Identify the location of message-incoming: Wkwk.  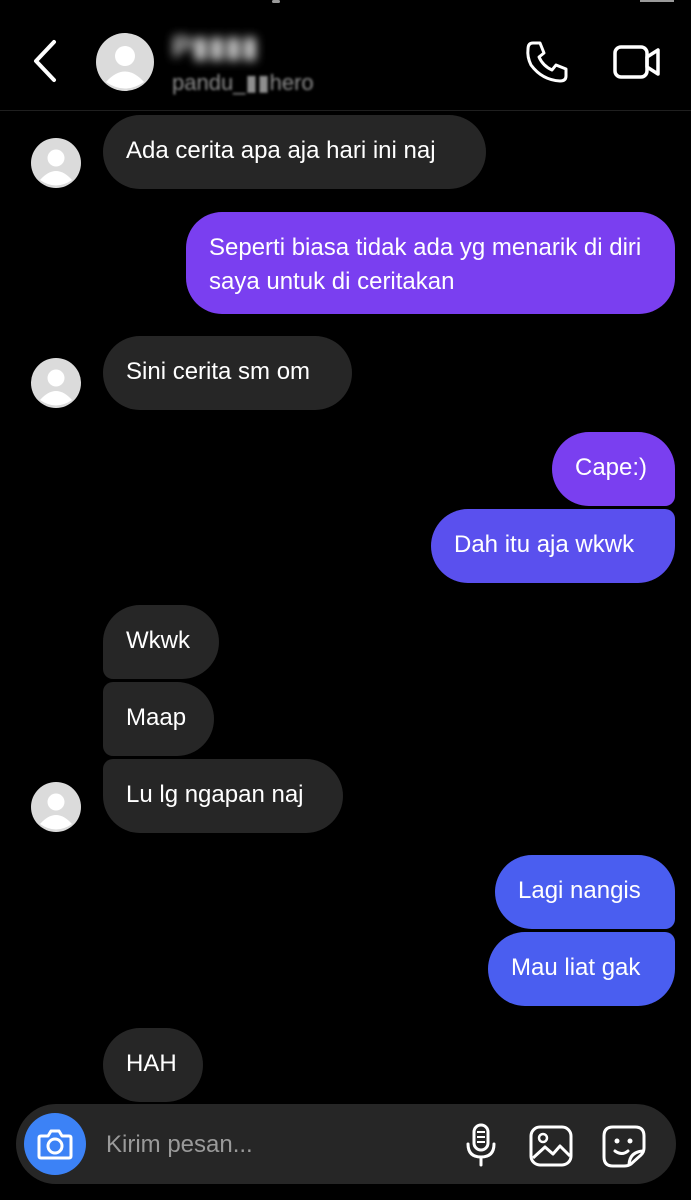
(161, 642).